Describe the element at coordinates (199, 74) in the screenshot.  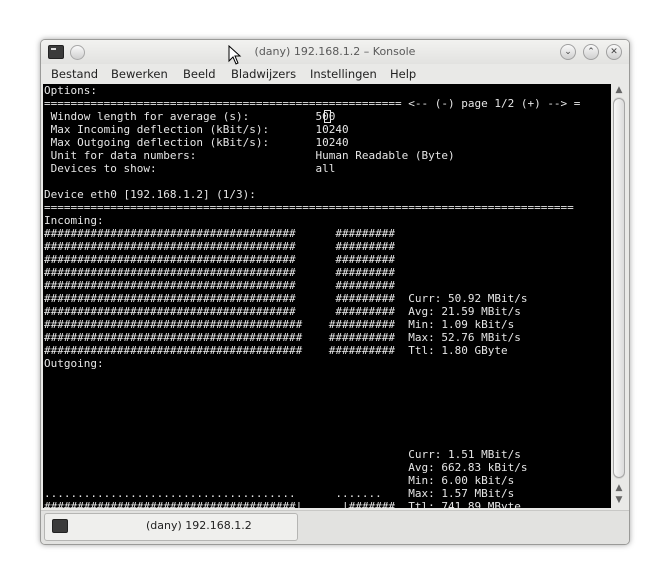
I see `menu-beeld: Beeld` at that location.